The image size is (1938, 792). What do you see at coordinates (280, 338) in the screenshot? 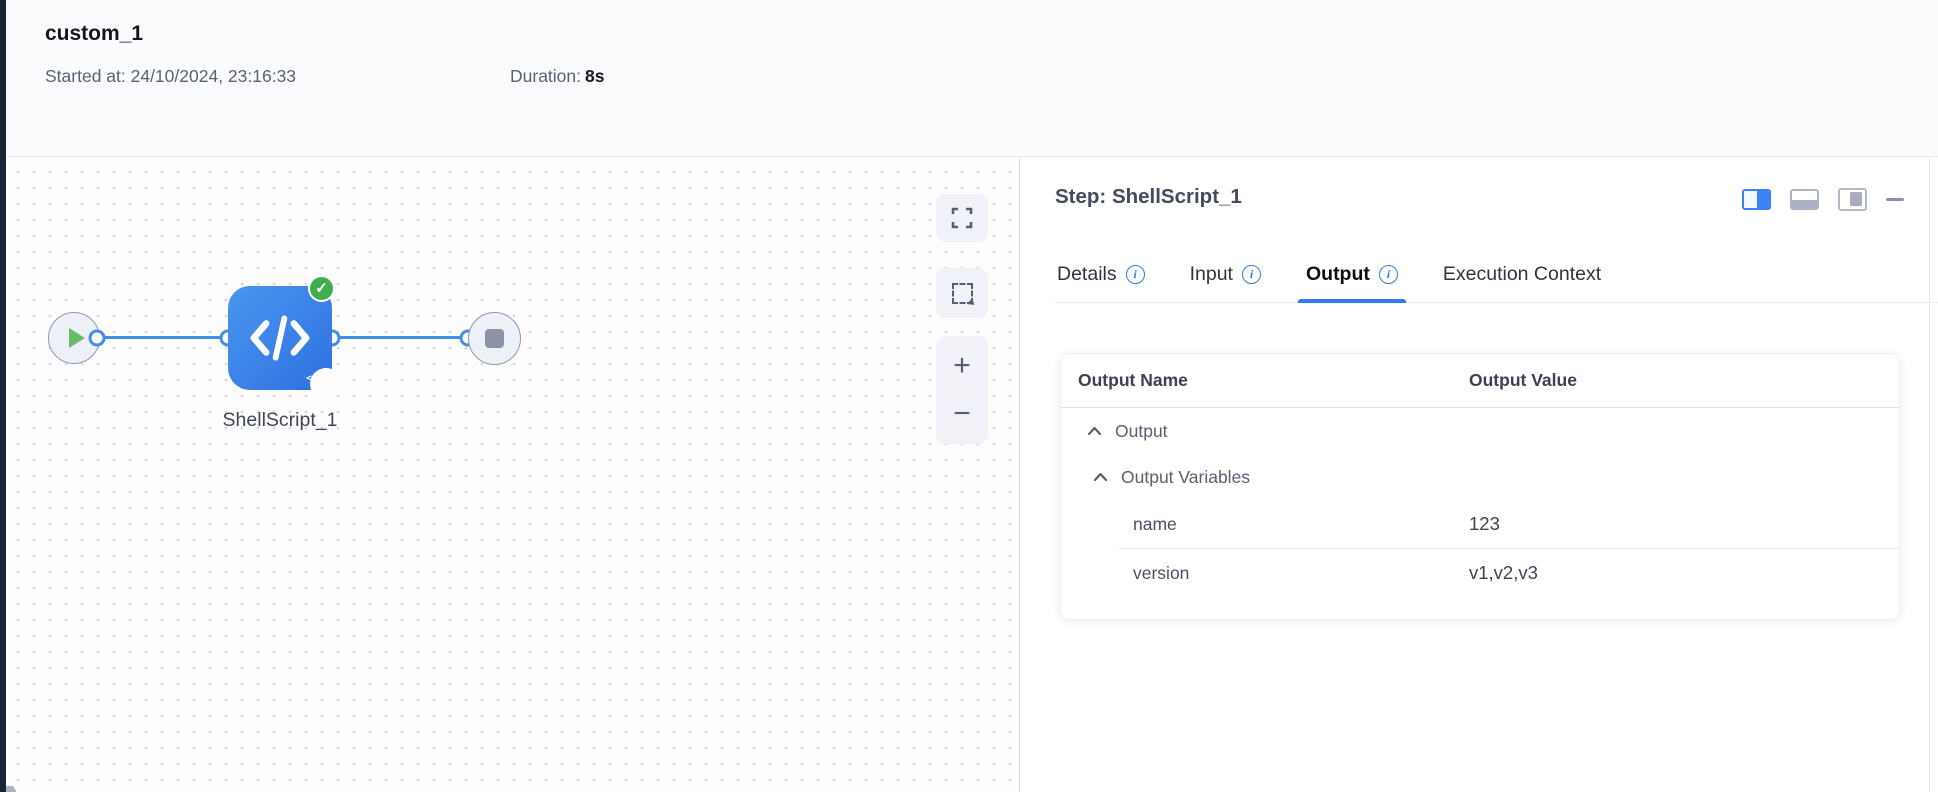
I see `code-icon` at bounding box center [280, 338].